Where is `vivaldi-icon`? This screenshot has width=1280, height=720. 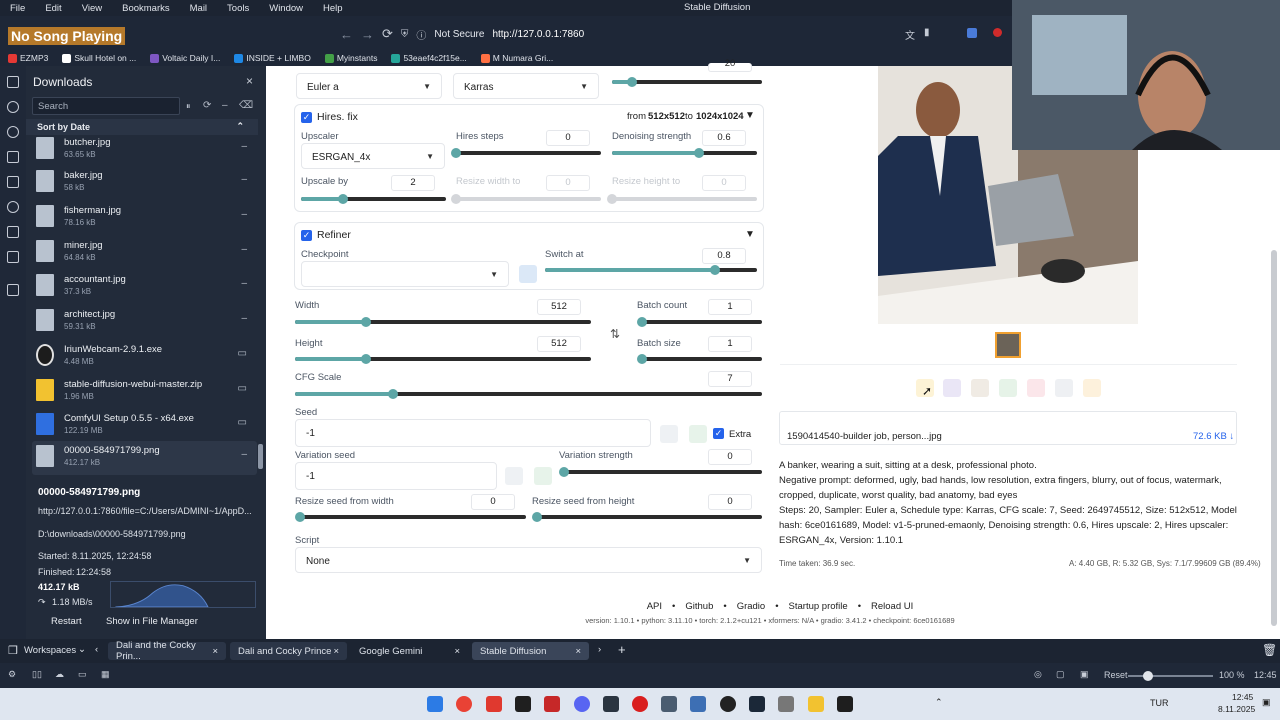 vivaldi-icon is located at coordinates (494, 704).